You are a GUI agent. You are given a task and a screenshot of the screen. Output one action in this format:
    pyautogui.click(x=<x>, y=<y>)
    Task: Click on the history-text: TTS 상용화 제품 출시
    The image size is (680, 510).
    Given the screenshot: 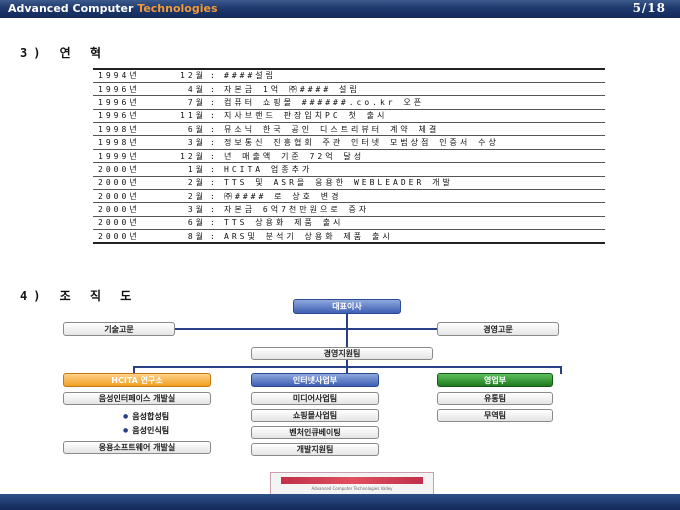 What is the action you would take?
    pyautogui.click(x=284, y=223)
    